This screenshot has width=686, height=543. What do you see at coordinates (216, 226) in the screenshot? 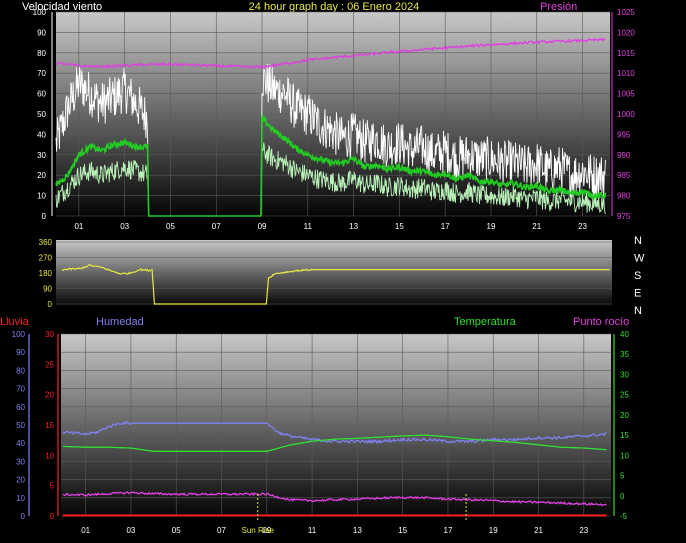
I see `wind-x-tick: 07` at bounding box center [216, 226].